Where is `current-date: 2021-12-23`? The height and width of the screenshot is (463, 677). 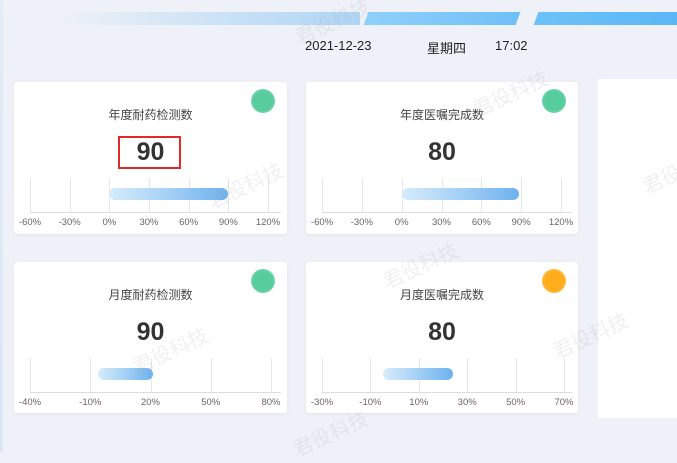 current-date: 2021-12-23 is located at coordinates (338, 45).